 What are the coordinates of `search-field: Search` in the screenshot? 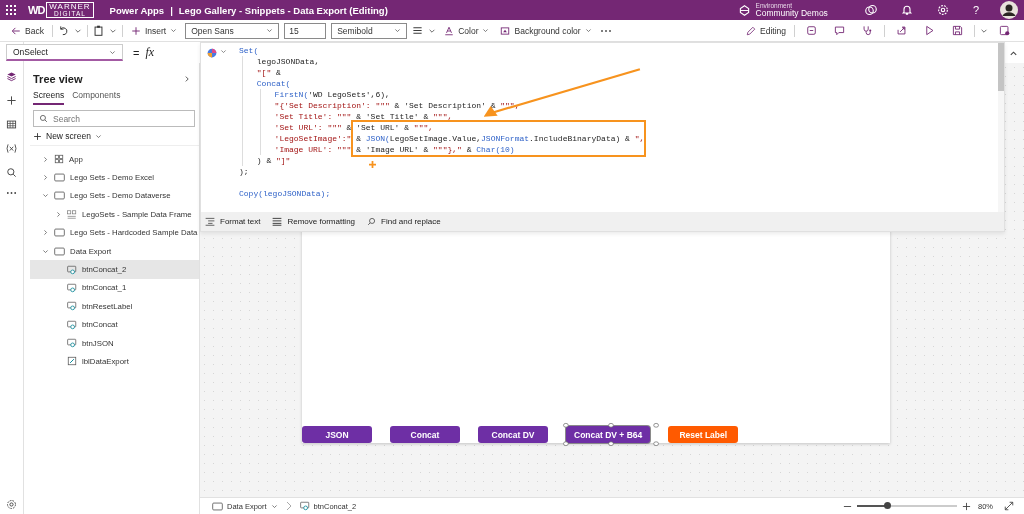 It's located at (114, 118).